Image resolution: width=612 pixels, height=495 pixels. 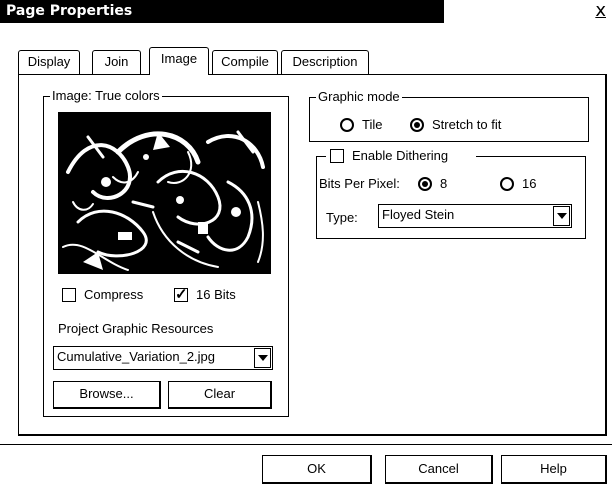 What do you see at coordinates (136, 356) in the screenshot?
I see `resource-select-value: Cumulative_Variation_2.jpg` at bounding box center [136, 356].